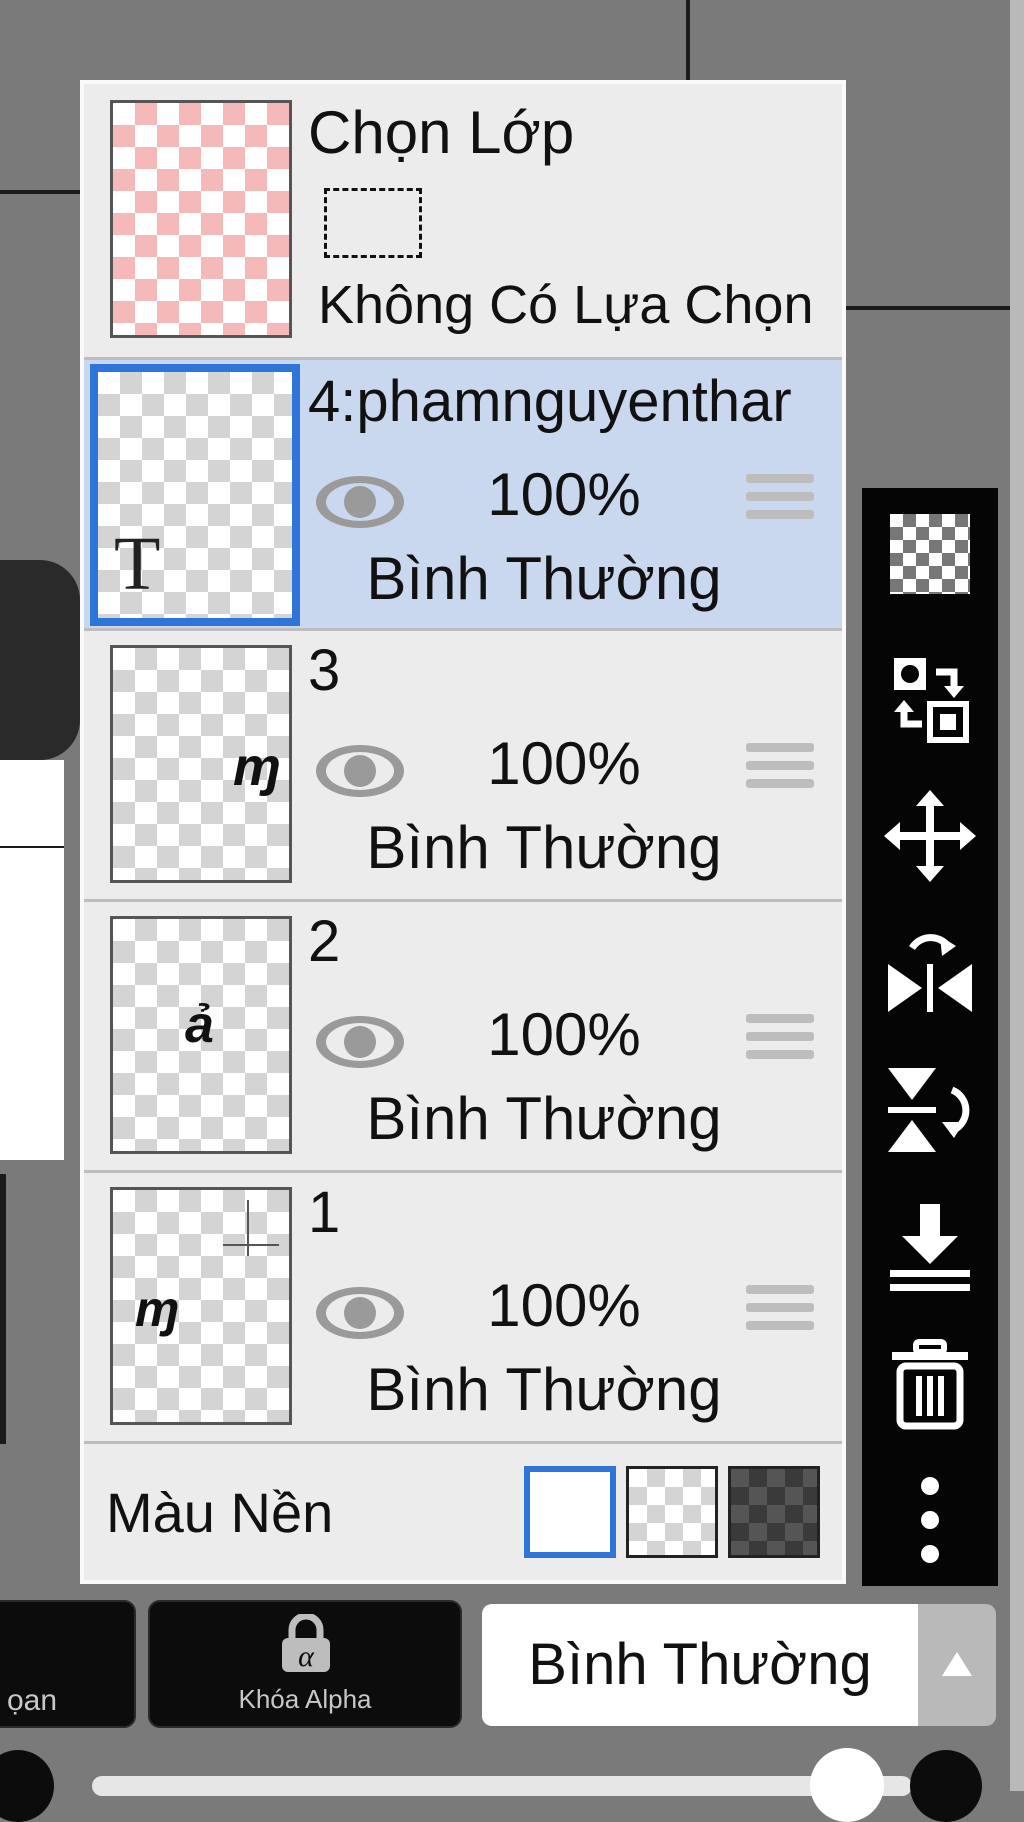  What do you see at coordinates (27, 1786) in the screenshot?
I see `slider-decrease-button` at bounding box center [27, 1786].